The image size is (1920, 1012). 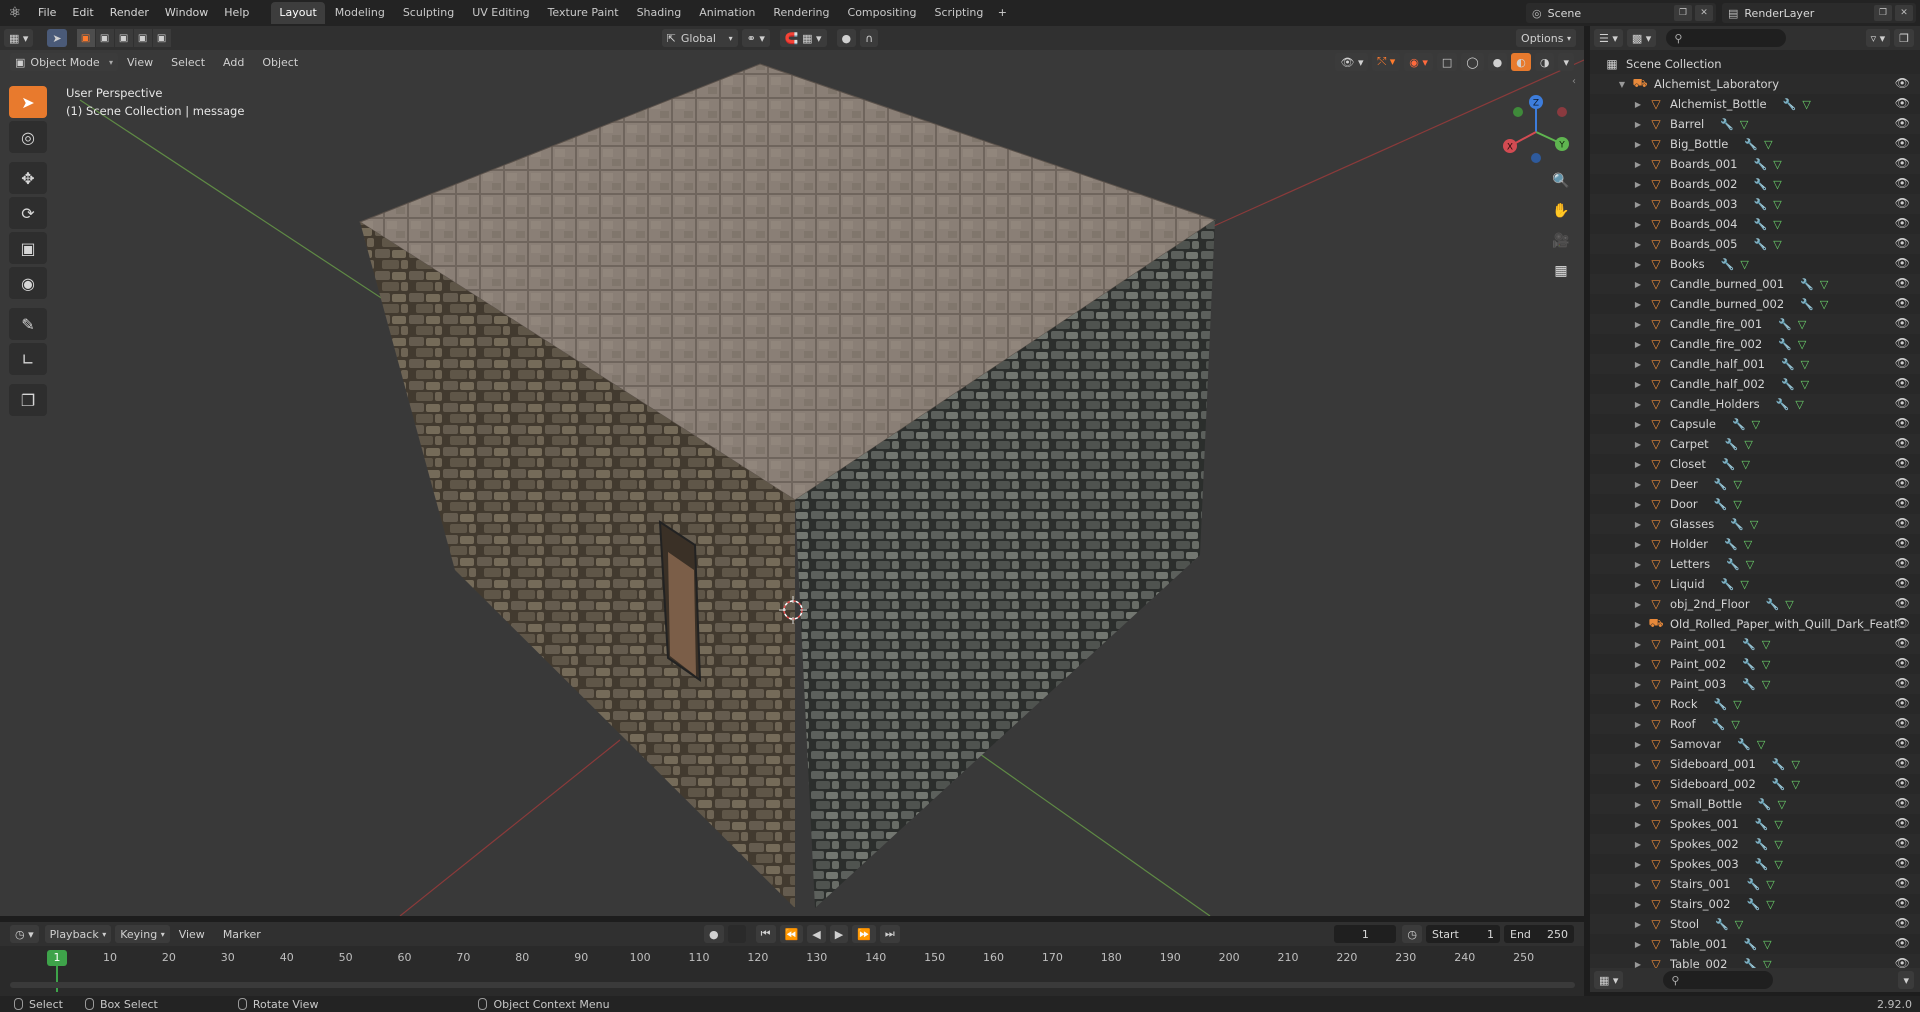 What do you see at coordinates (816, 934) in the screenshot?
I see `play-reverse-icon: ◀` at bounding box center [816, 934].